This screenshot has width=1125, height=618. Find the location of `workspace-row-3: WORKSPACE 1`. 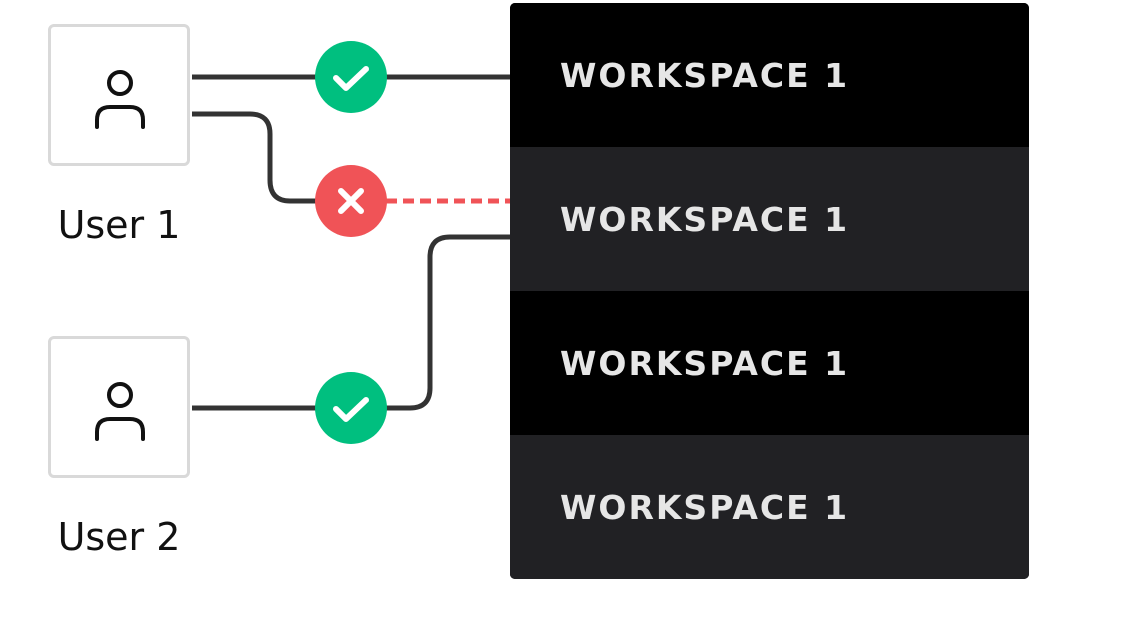

workspace-row-3: WORKSPACE 1 is located at coordinates (769, 363).